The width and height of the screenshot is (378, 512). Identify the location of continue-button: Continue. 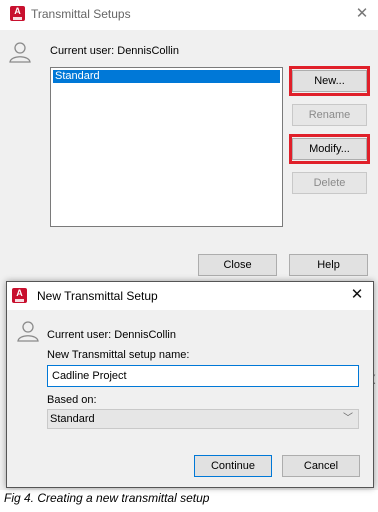
(233, 466).